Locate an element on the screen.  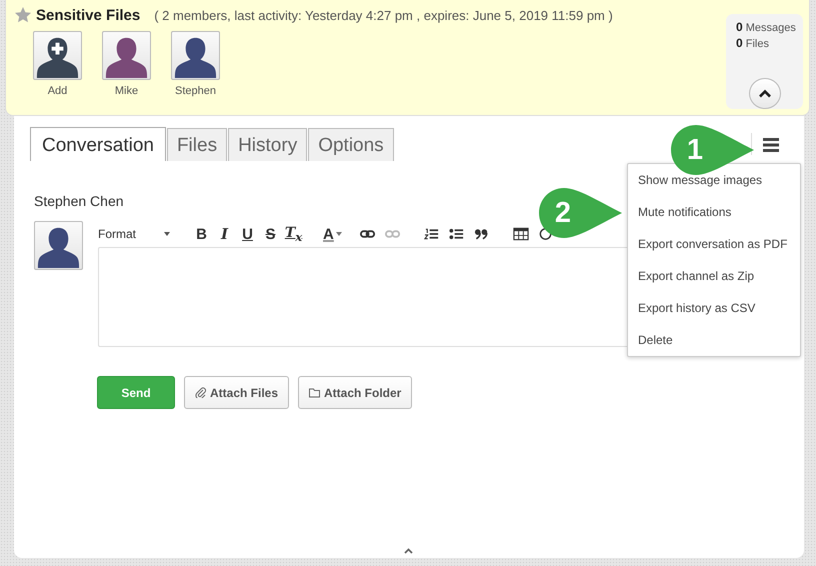
tab: Options is located at coordinates (351, 144).